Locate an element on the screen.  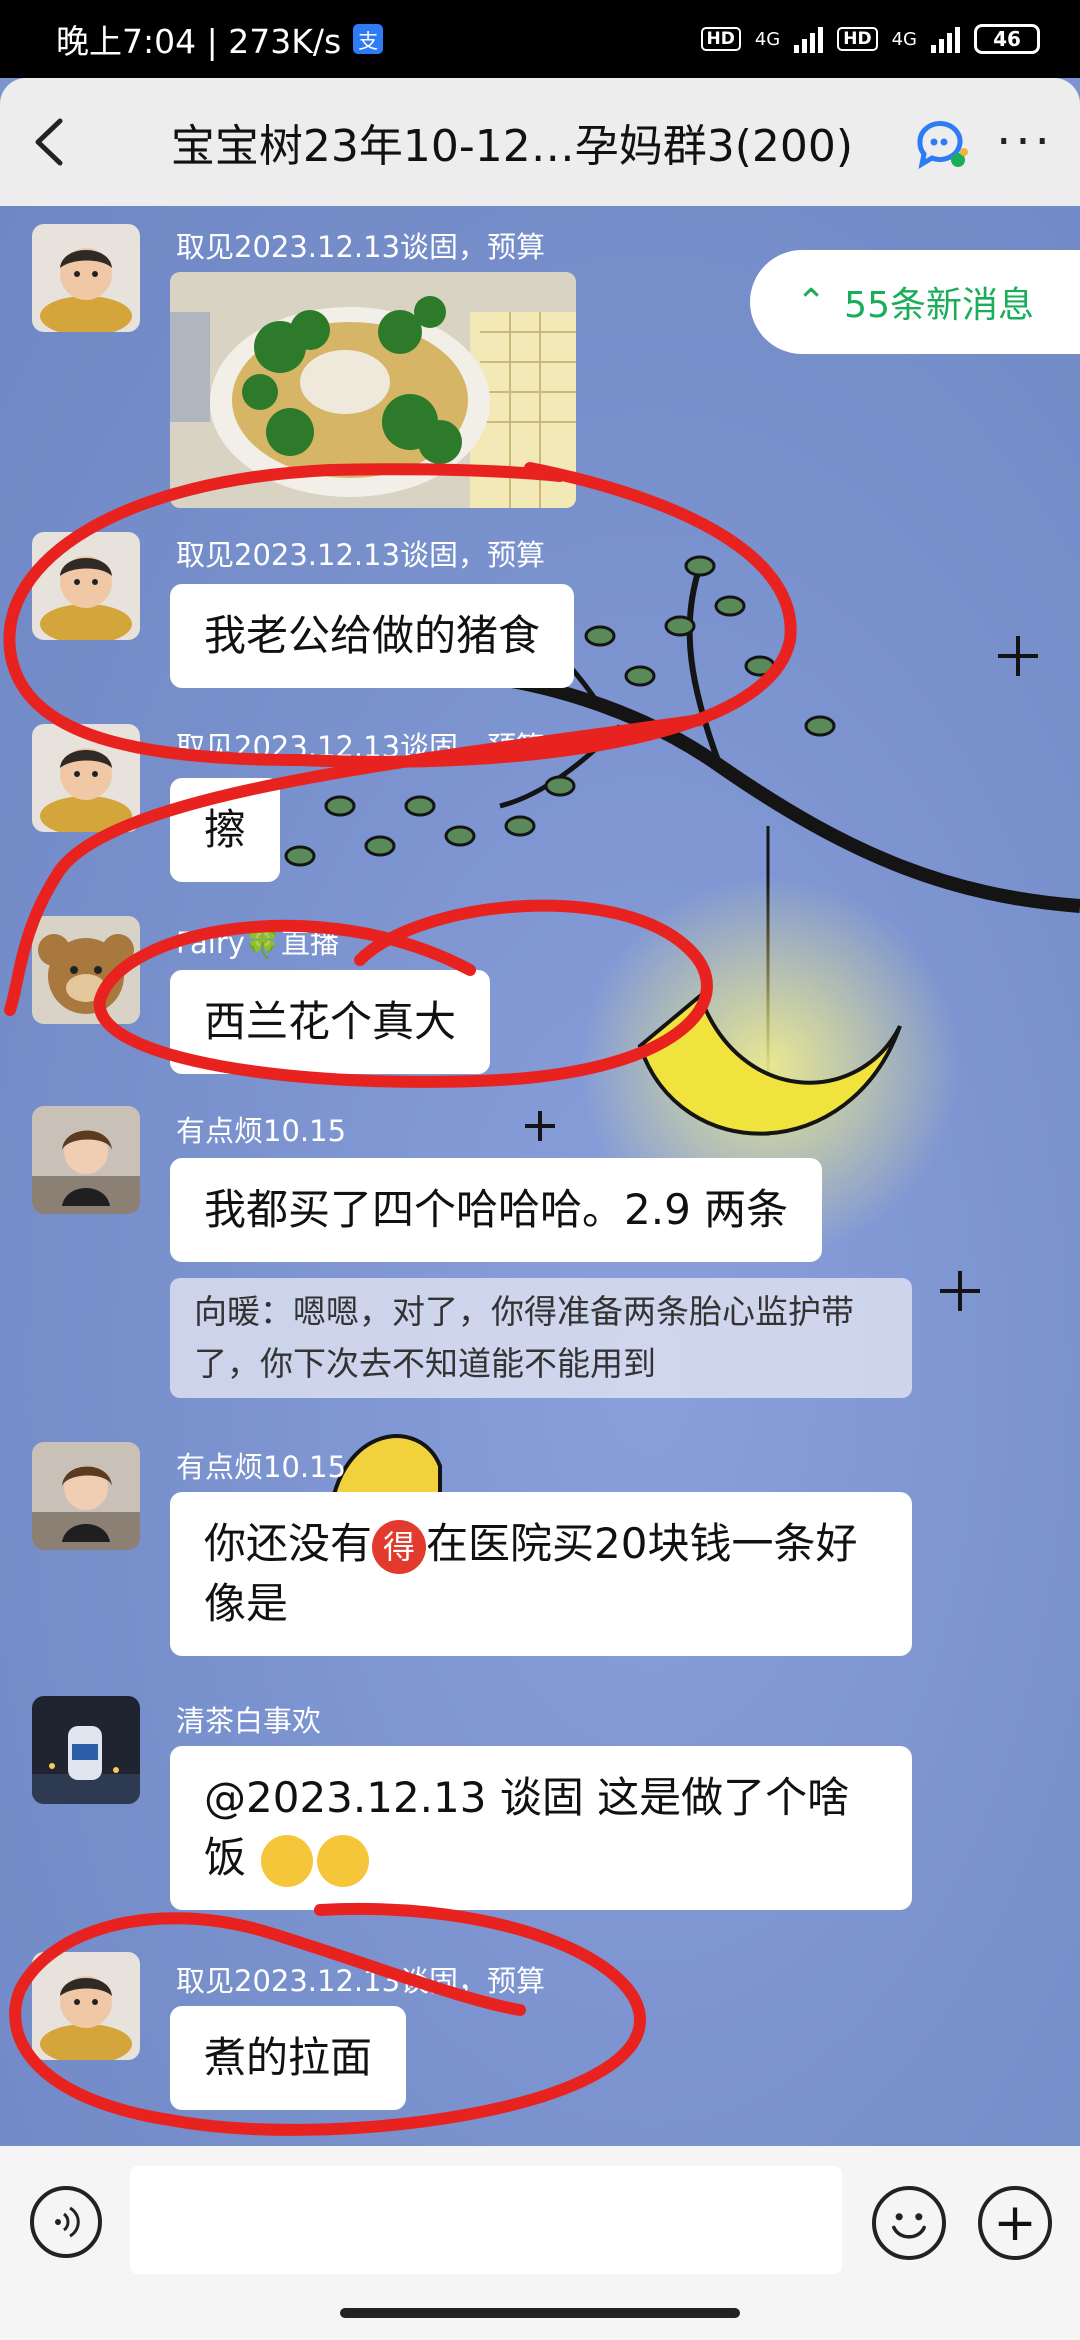
message-text-pre: 你还没有 is located at coordinates (288, 1543).